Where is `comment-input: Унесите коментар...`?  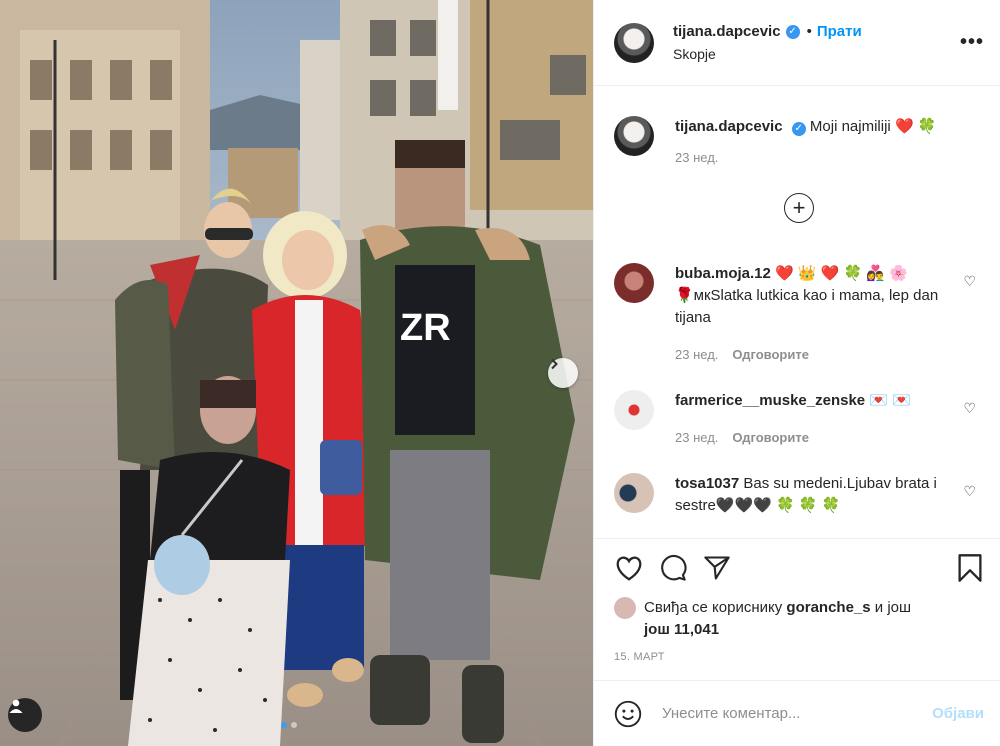 comment-input: Унесите коментар... is located at coordinates (797, 713).